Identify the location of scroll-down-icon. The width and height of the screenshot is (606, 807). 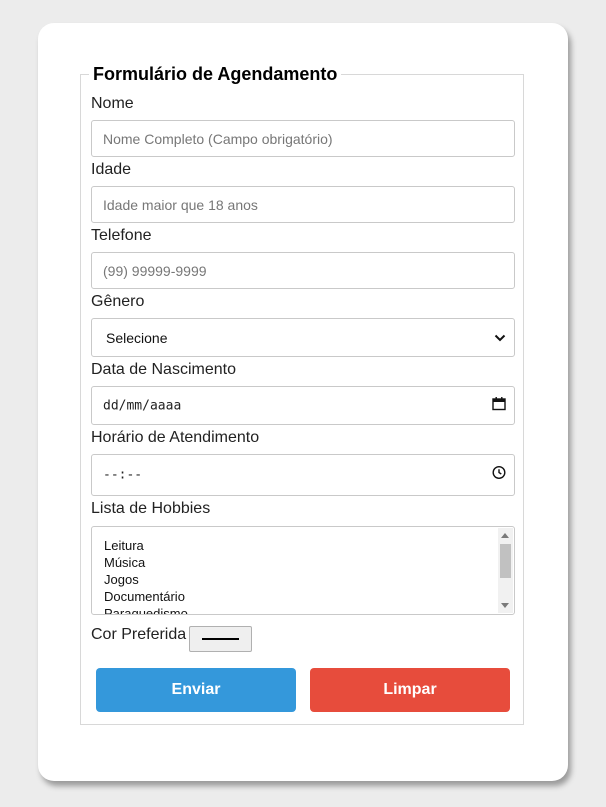
(505, 605).